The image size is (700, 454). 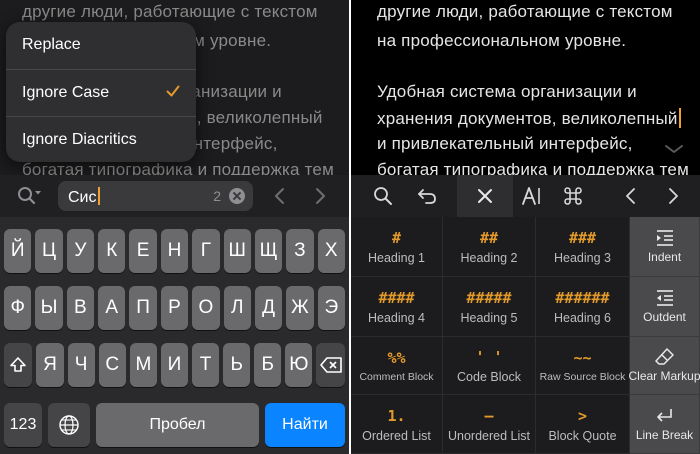 I want to click on key: С, so click(x=112, y=365).